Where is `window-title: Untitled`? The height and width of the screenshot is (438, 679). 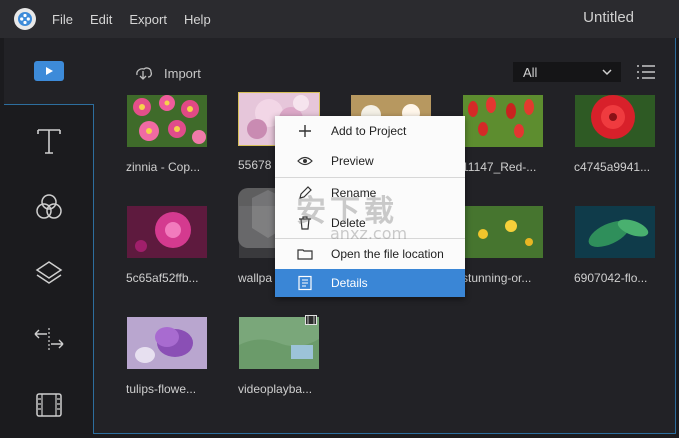
window-title: Untitled is located at coordinates (608, 17).